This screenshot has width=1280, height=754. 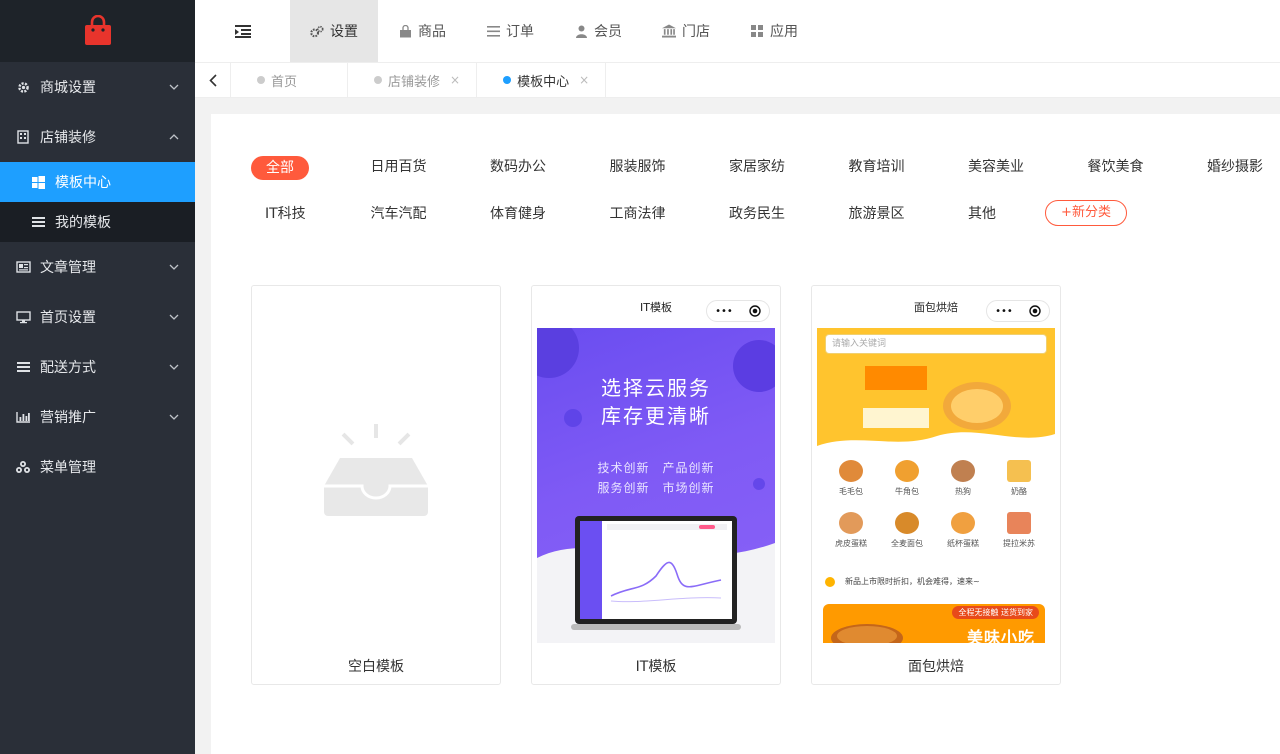 What do you see at coordinates (97, 87) in the screenshot?
I see `sidebar-item-mall-settings: 商城设置` at bounding box center [97, 87].